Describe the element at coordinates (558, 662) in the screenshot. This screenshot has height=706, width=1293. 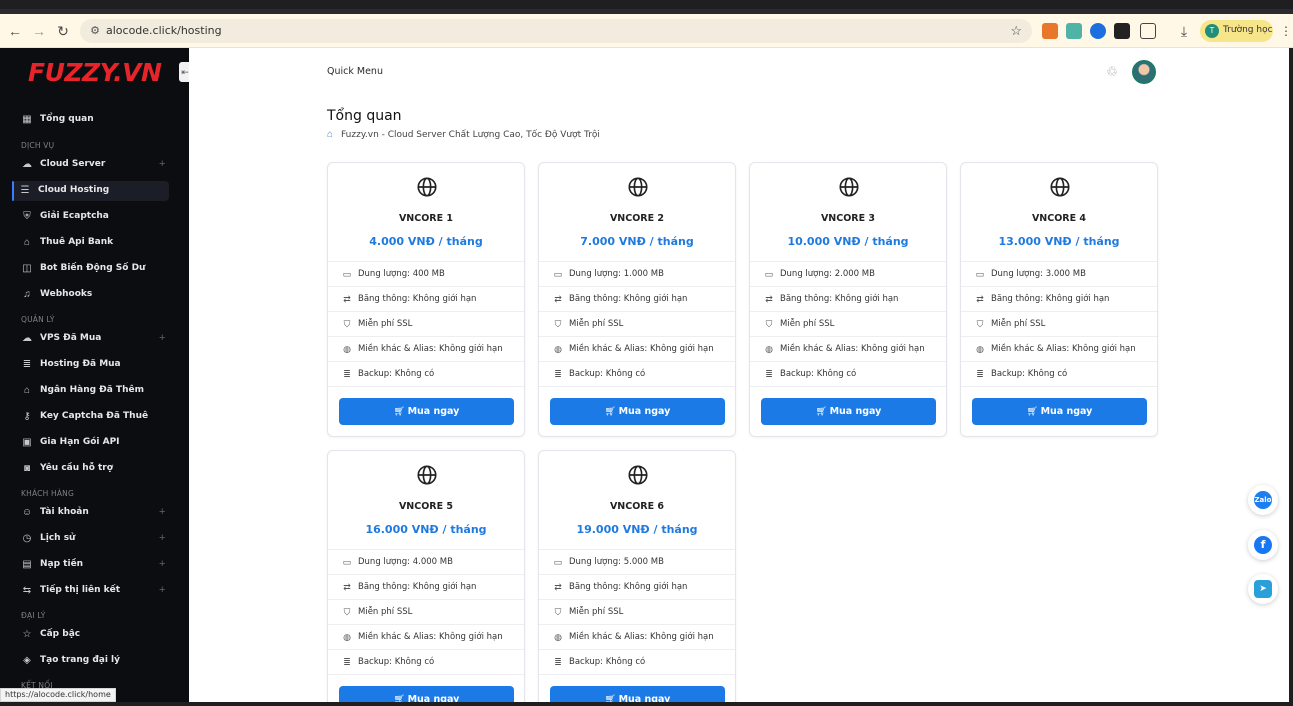
I see `database-icon: ≣` at that location.